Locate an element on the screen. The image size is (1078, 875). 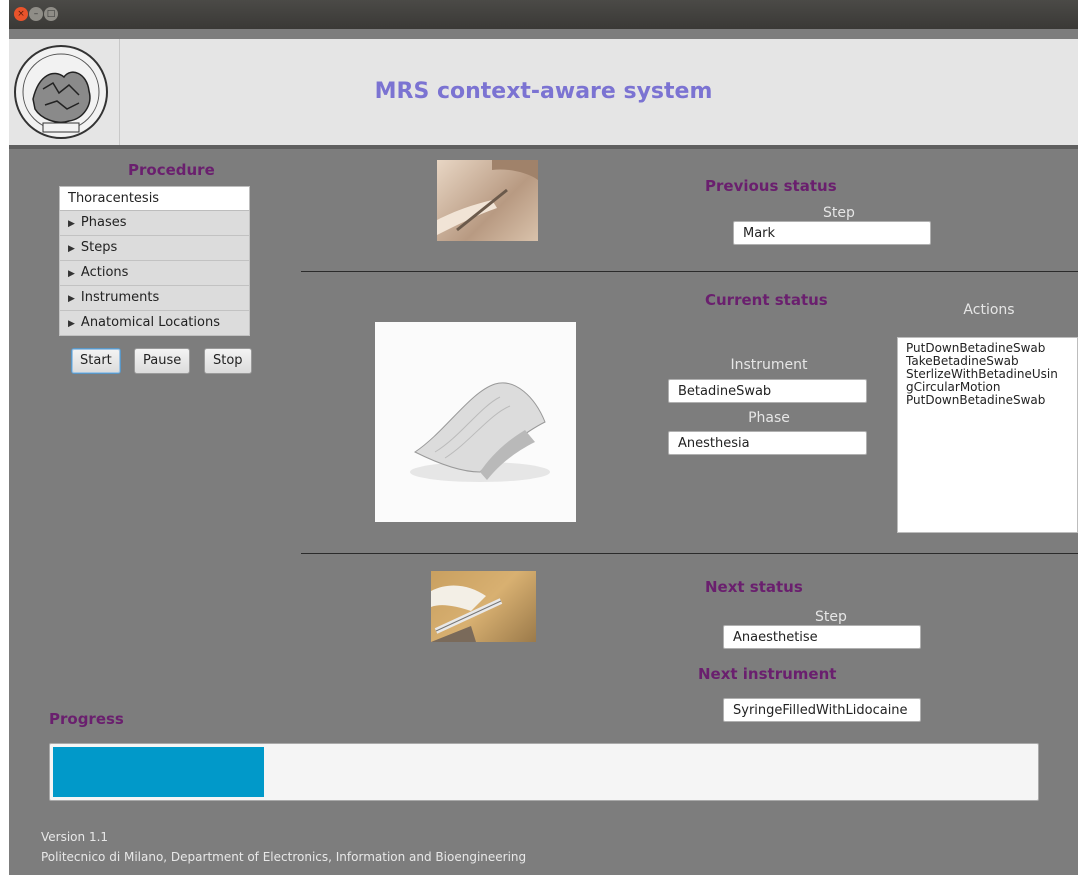
tree-node-actions: ▶ Actions is located at coordinates (154, 273).